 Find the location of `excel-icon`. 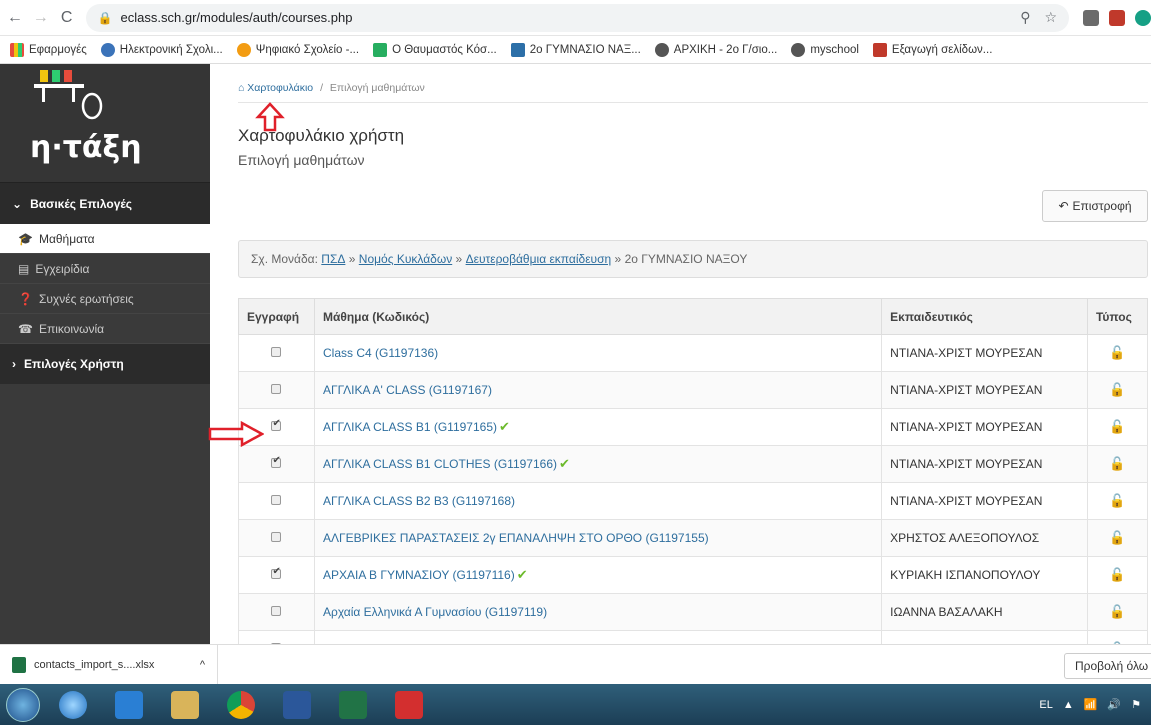

excel-icon is located at coordinates (353, 705).